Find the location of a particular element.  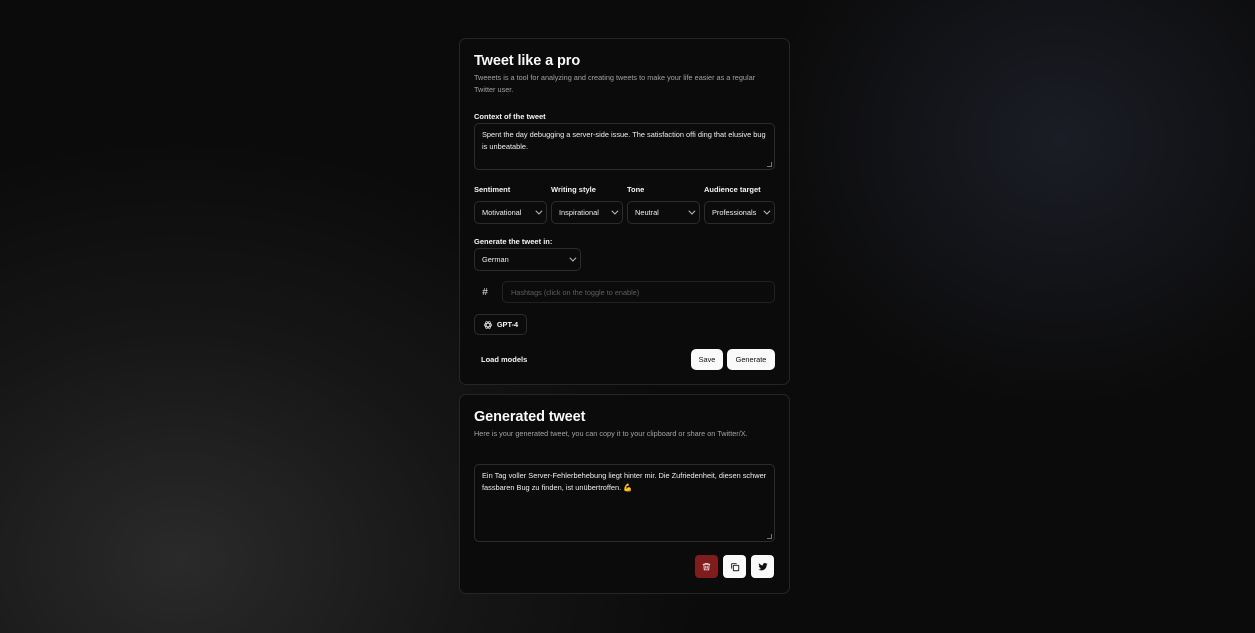

hashtag-icon: # is located at coordinates (485, 292).